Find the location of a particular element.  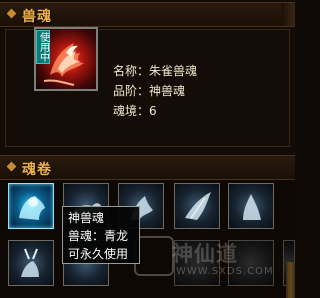

watermark-logo is located at coordinates (154, 256).